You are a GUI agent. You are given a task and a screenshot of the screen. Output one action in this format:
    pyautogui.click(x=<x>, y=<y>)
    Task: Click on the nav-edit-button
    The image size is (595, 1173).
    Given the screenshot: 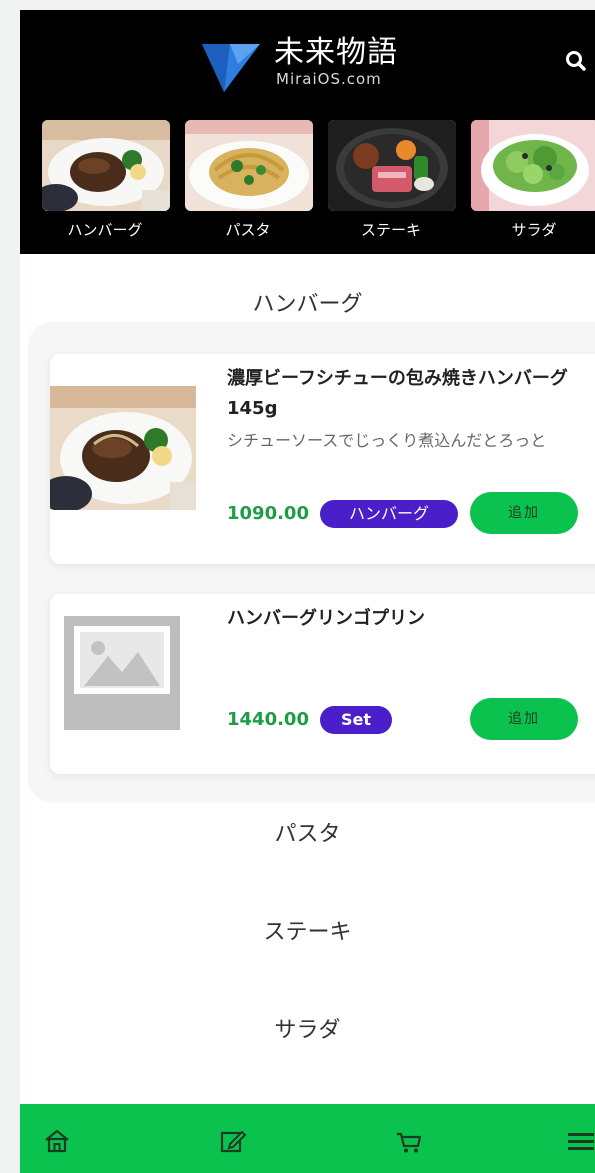 What is the action you would take?
    pyautogui.click(x=233, y=1141)
    